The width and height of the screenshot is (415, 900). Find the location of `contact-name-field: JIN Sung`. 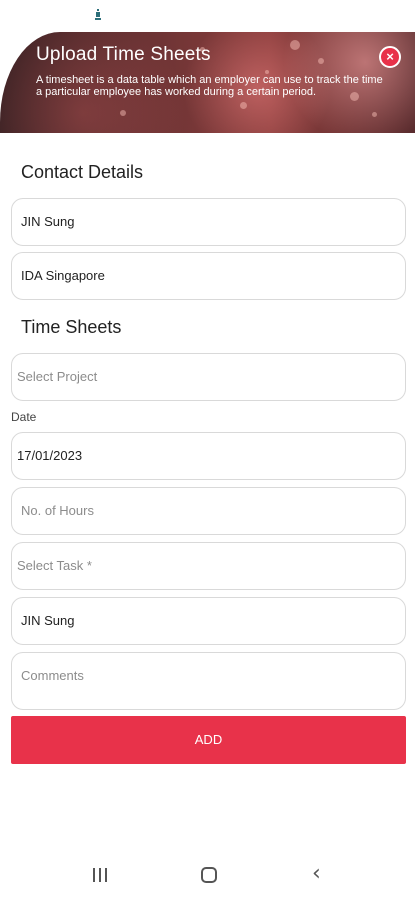

contact-name-field: JIN Sung is located at coordinates (208, 222).